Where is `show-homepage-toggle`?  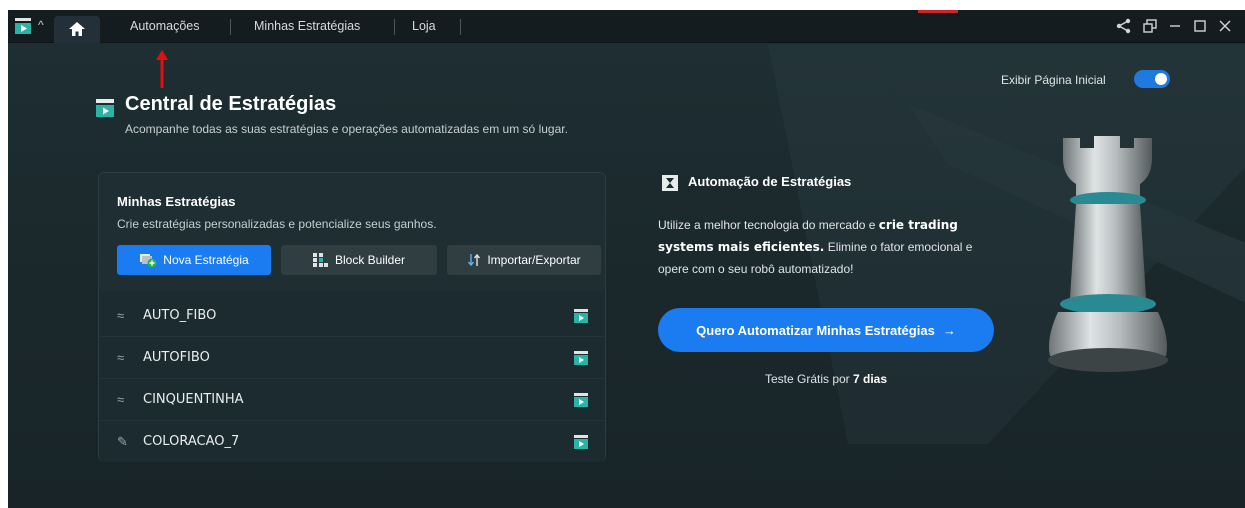 show-homepage-toggle is located at coordinates (1152, 79).